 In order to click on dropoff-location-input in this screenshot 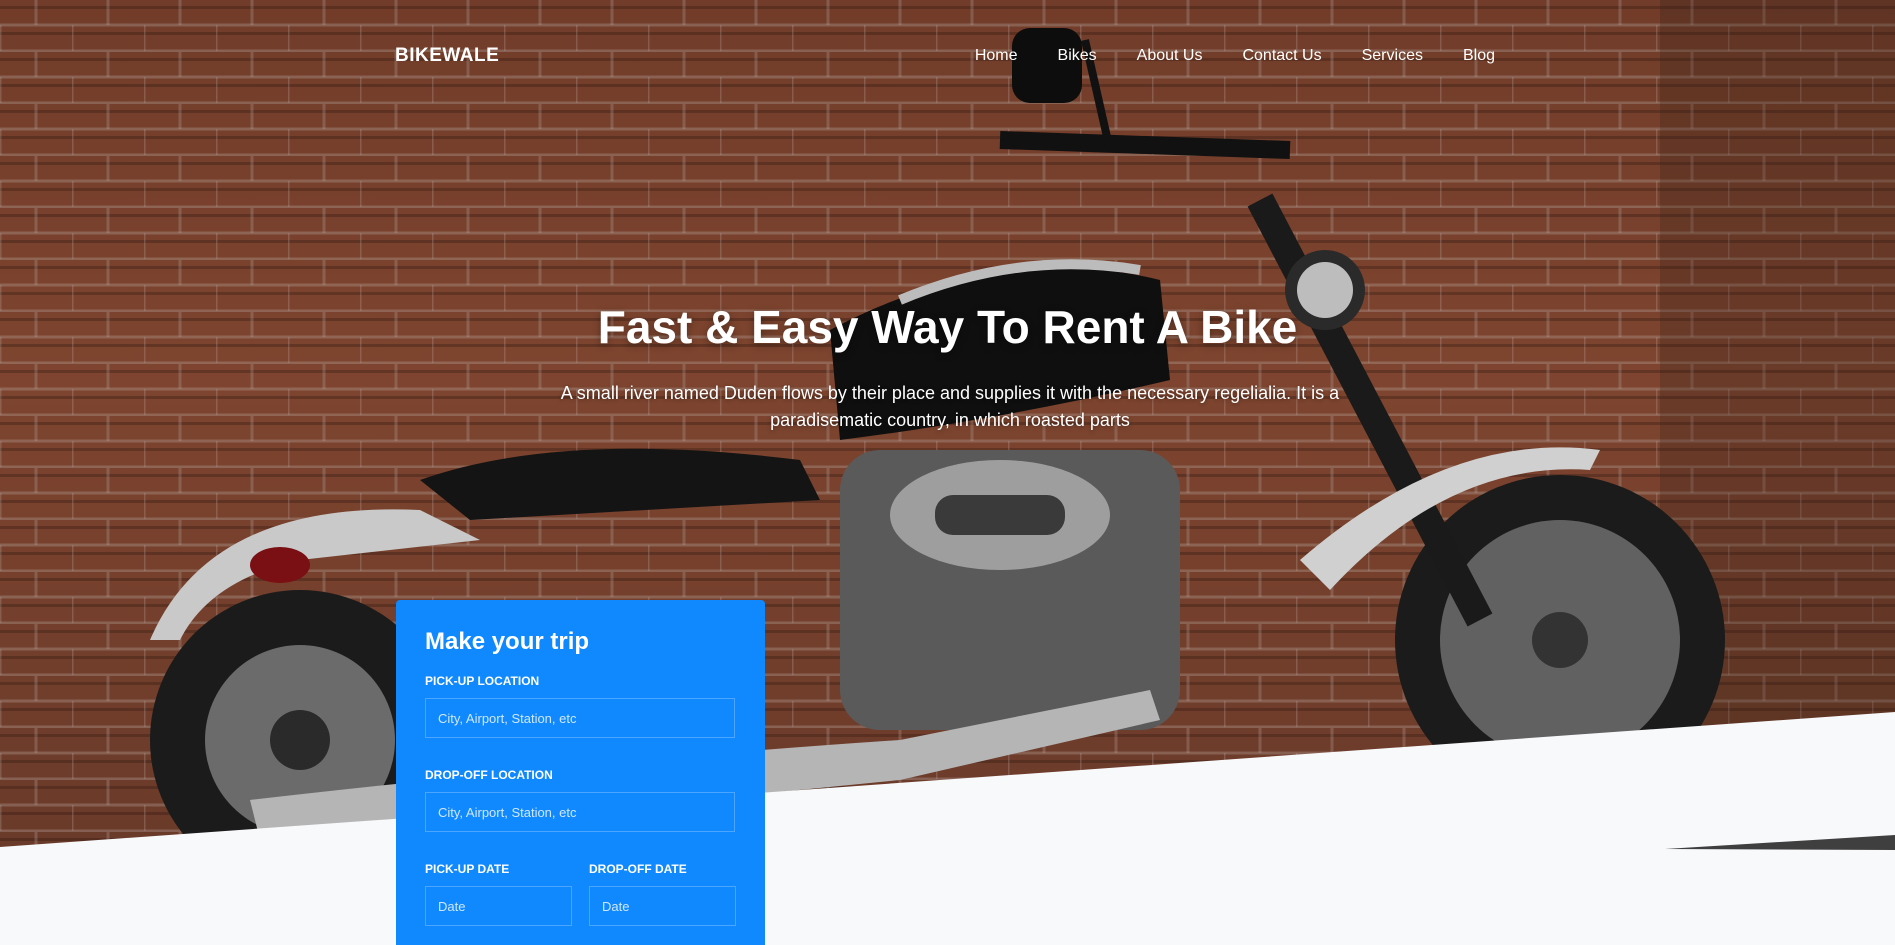, I will do `click(580, 812)`.